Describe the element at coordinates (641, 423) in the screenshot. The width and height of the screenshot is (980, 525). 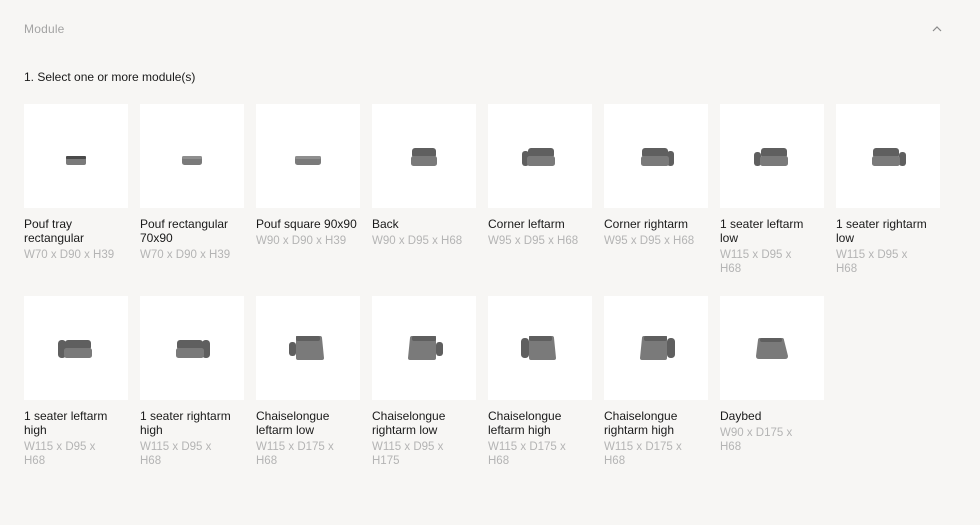
I see `module-name: Chaiselongue rightarm high` at that location.